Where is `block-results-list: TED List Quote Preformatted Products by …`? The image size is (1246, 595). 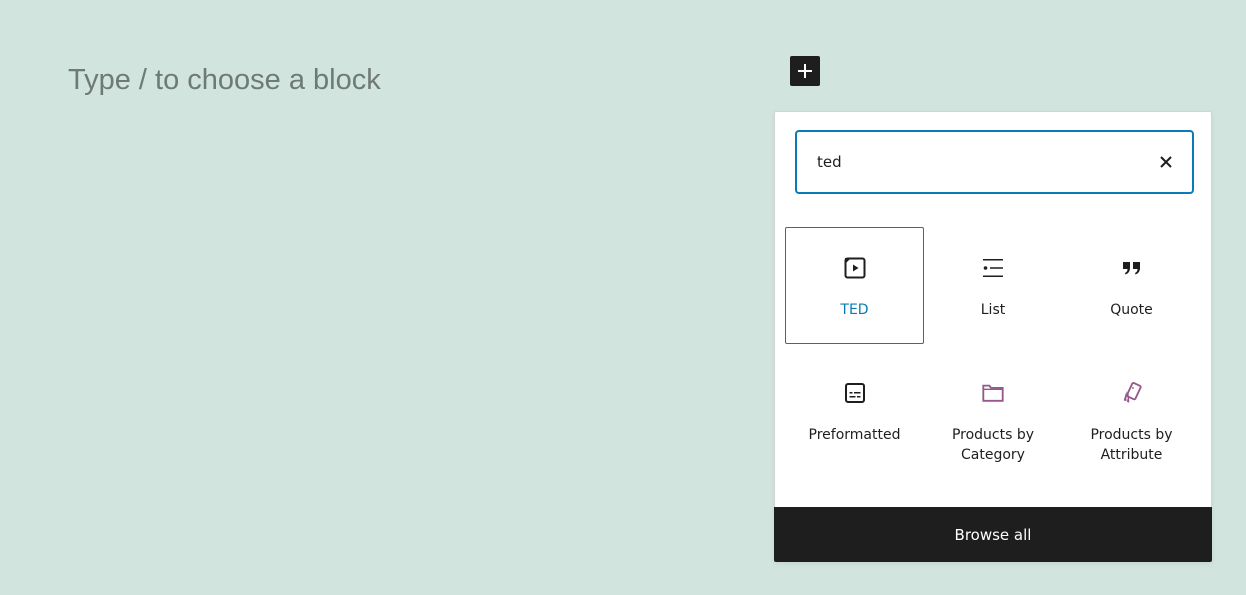
block-results-list: TED List Quote Preformatted Products by … is located at coordinates (993, 350).